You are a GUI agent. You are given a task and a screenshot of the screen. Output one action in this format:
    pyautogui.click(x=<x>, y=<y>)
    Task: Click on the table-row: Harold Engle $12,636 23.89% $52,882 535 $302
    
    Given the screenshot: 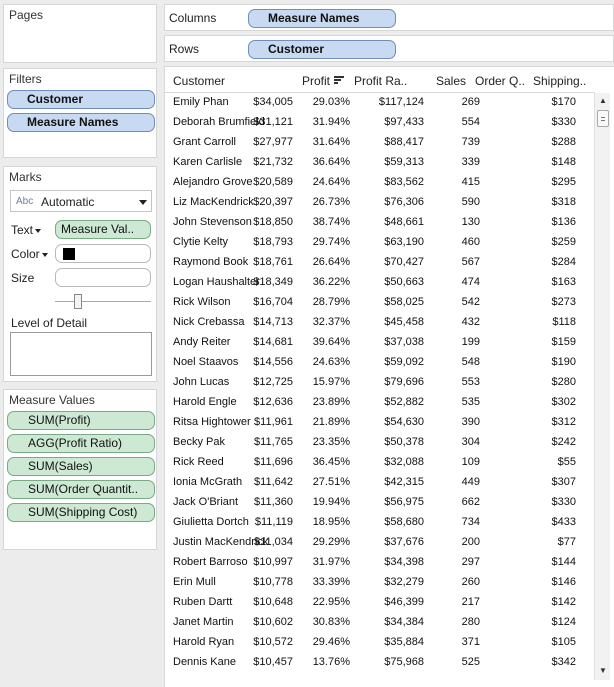 What is the action you would take?
    pyautogui.click(x=380, y=403)
    